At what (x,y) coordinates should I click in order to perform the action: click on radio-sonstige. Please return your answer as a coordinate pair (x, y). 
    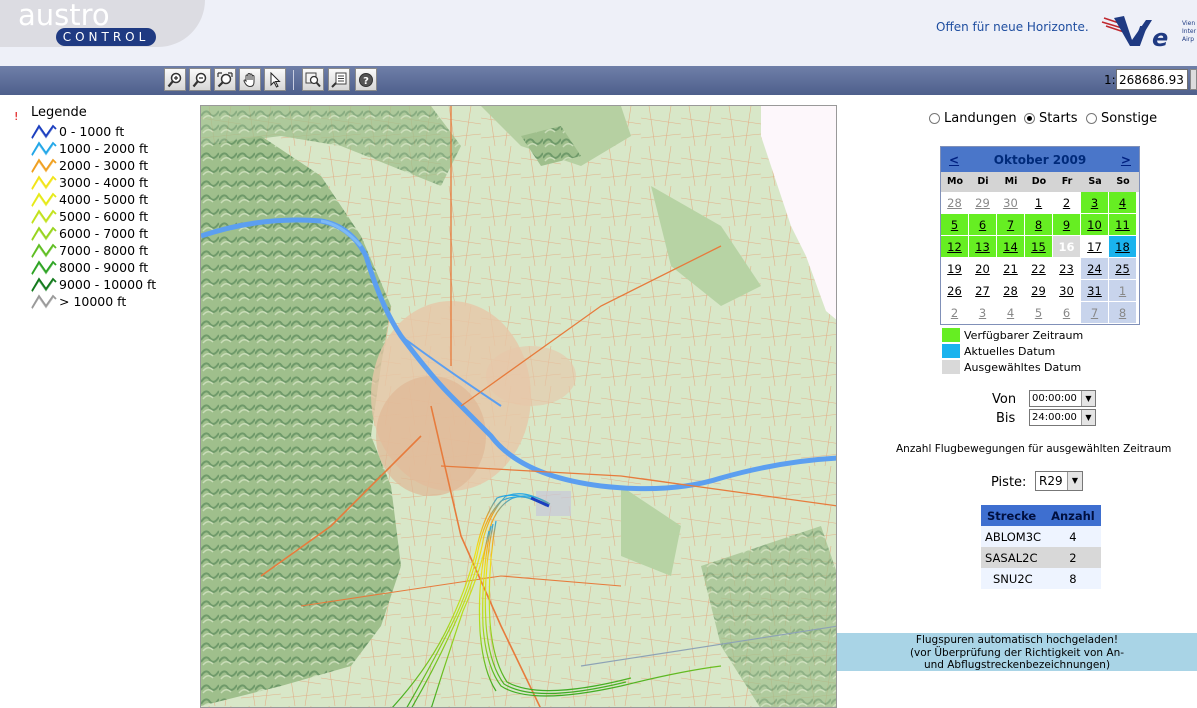
    Looking at the image, I should click on (1091, 118).